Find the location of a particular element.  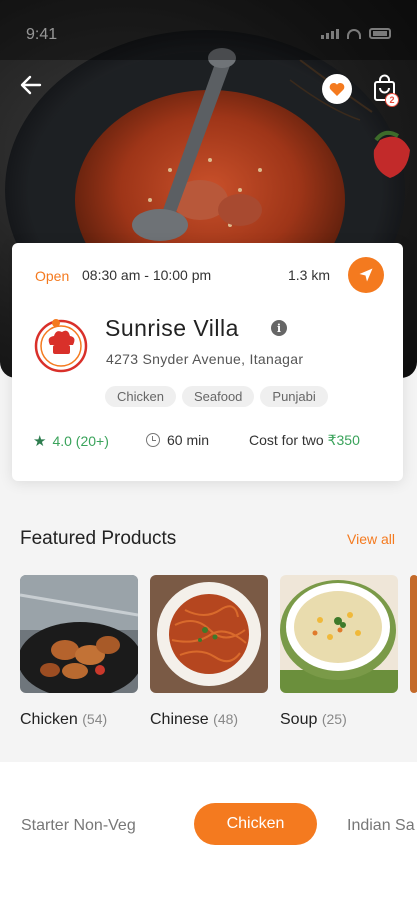

product-count: (54) is located at coordinates (95, 719).